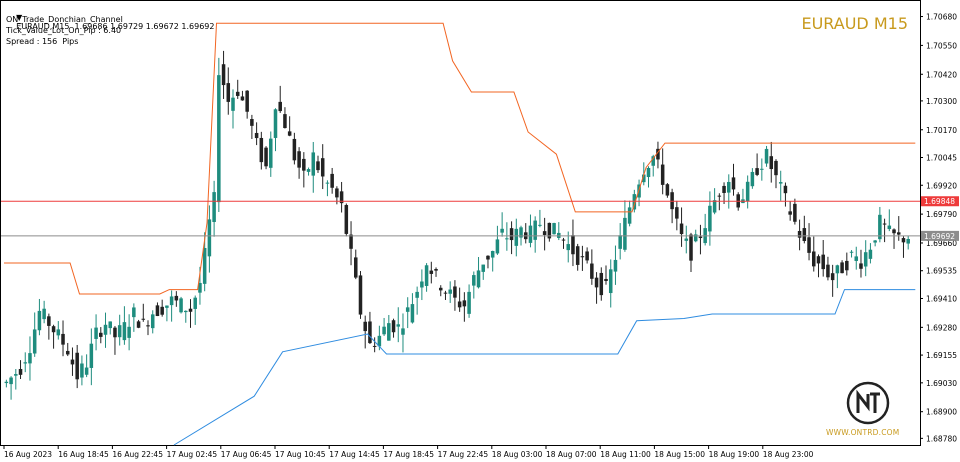 The height and width of the screenshot is (462, 960). What do you see at coordinates (788, 454) in the screenshot?
I see `time-tick-label: 18 Aug 23:00` at bounding box center [788, 454].